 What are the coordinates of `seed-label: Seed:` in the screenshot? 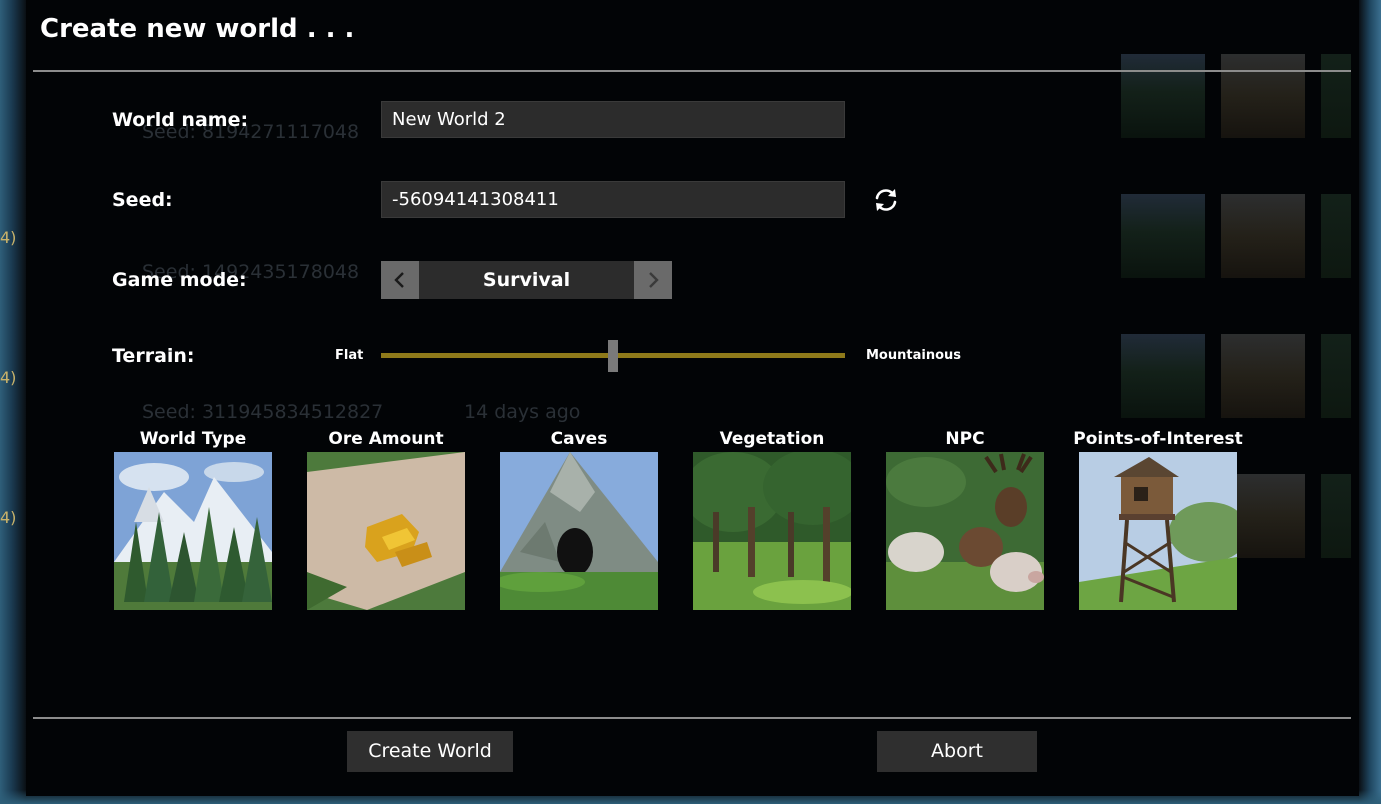 It's located at (142, 200).